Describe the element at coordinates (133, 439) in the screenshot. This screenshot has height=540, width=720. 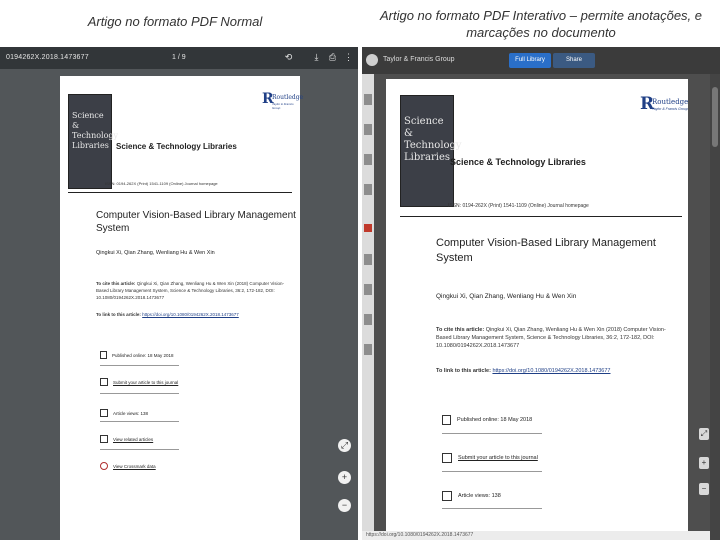
I see `related-link: View related articles` at that location.